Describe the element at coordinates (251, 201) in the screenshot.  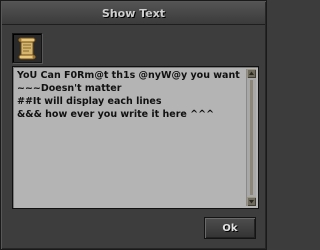
I see `scroll-down-arrow-icon` at that location.